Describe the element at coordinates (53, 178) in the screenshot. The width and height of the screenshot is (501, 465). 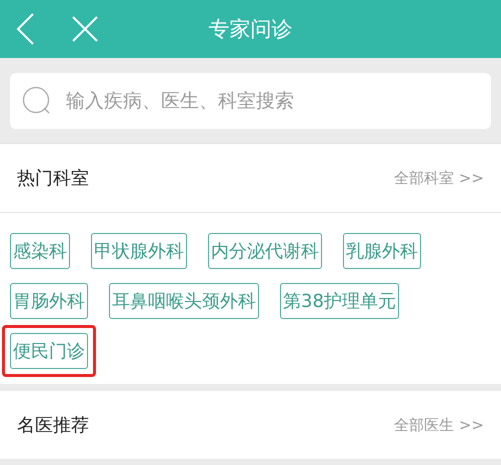
I see `section-title: 热门科室` at that location.